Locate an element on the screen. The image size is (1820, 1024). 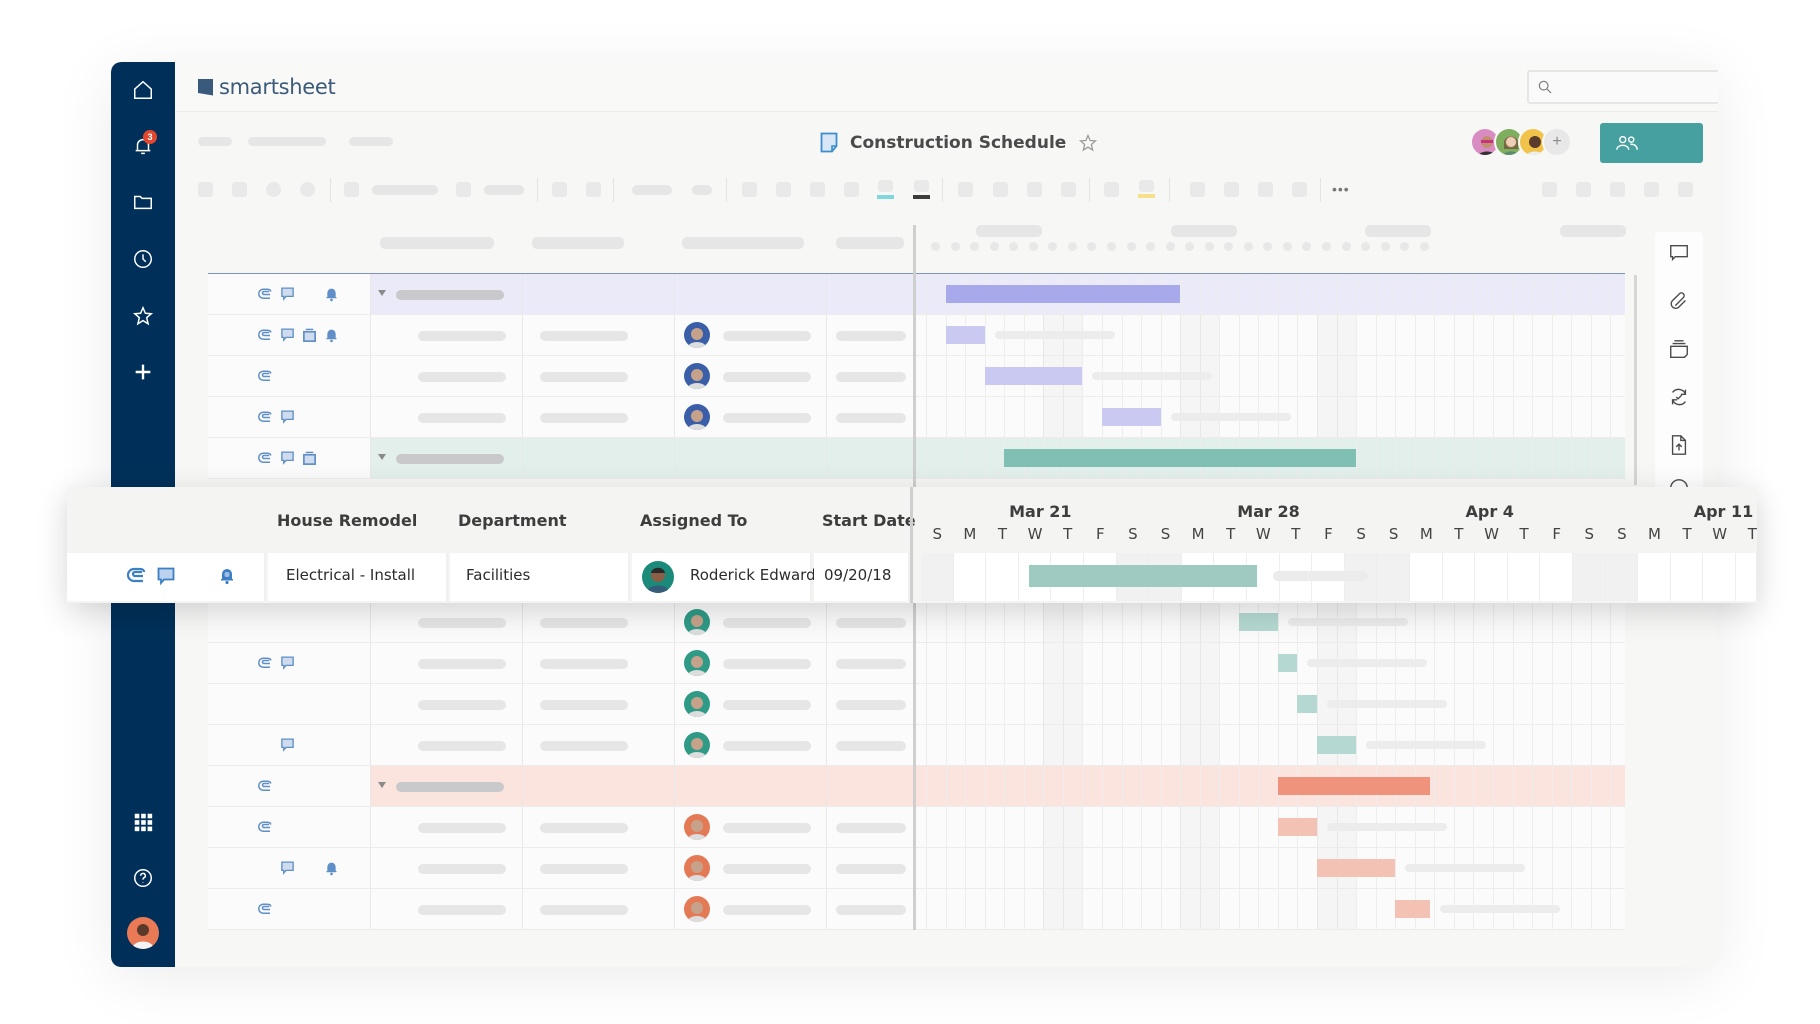
home-icon is located at coordinates (143, 90).